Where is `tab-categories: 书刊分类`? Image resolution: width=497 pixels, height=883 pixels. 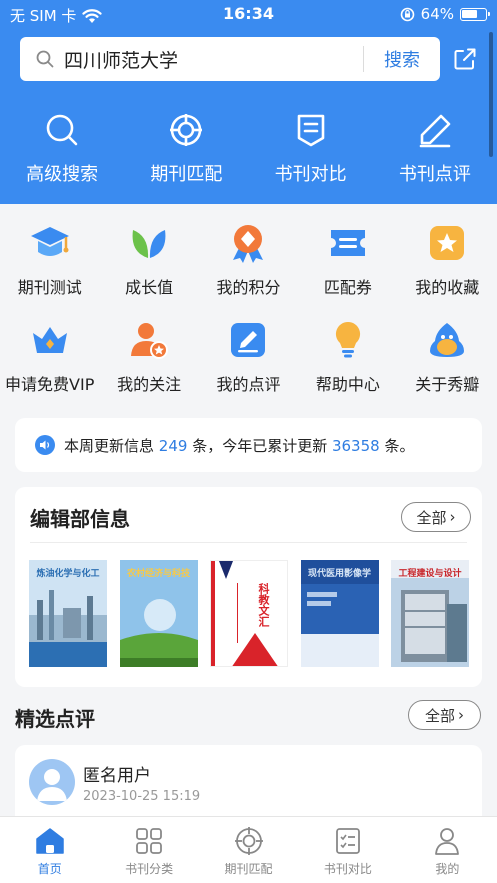 tab-categories: 书刊分类 is located at coordinates (148, 850).